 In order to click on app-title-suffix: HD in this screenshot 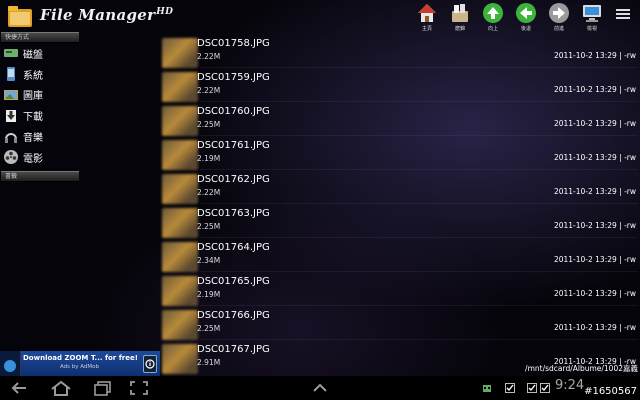, I will do `click(165, 12)`.